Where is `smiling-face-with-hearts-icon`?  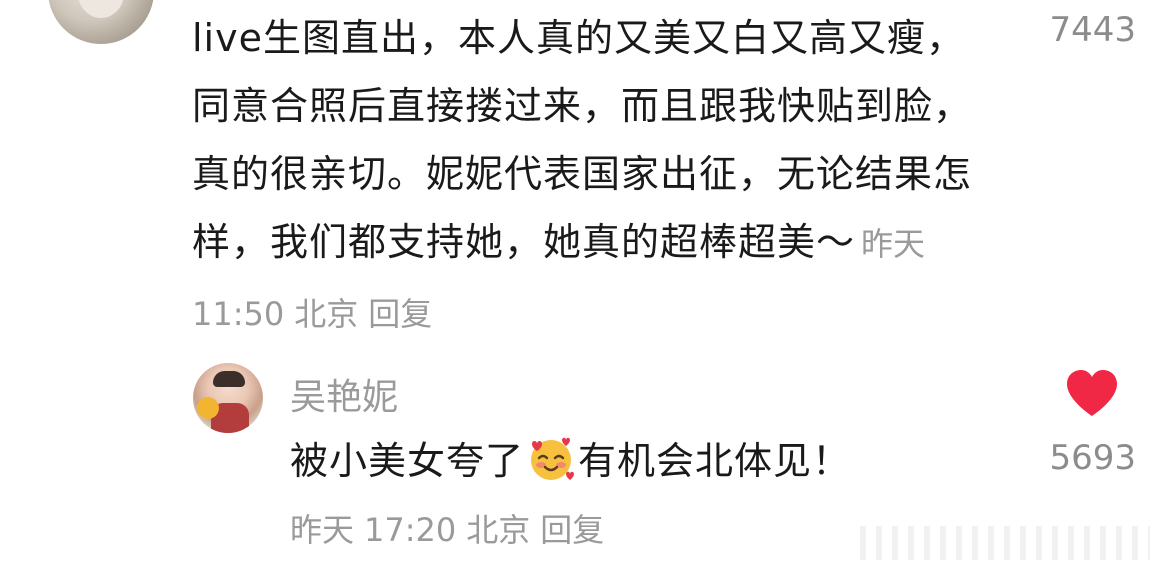
smiling-face-with-hearts-icon is located at coordinates (553, 458).